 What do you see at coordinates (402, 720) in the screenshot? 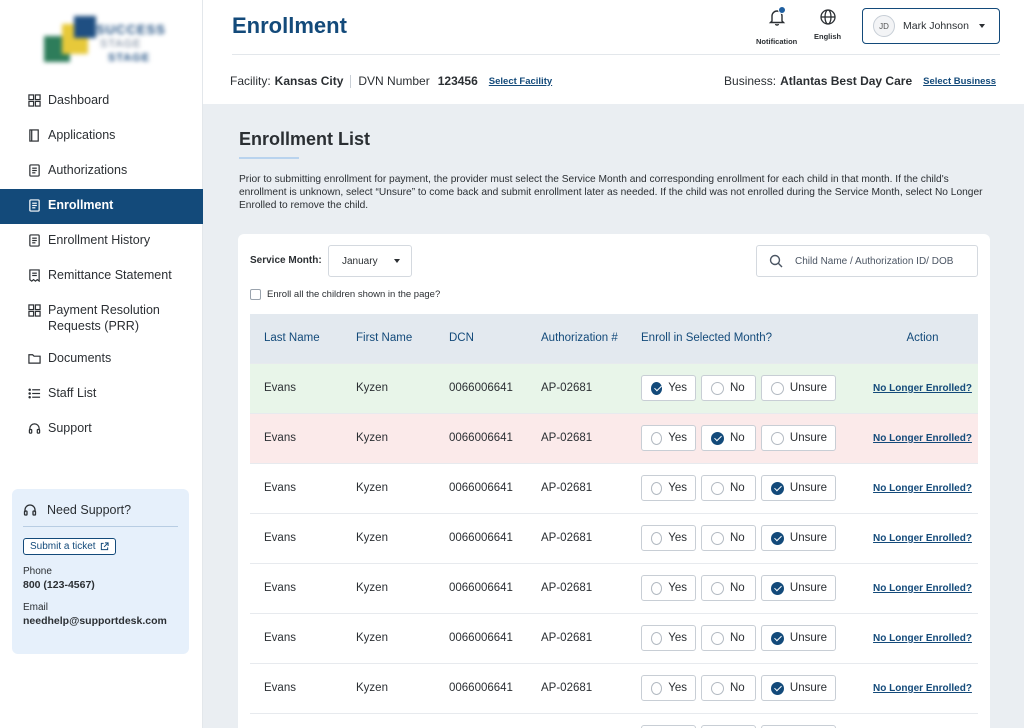
I see `cell-first-name: Kyzen` at bounding box center [402, 720].